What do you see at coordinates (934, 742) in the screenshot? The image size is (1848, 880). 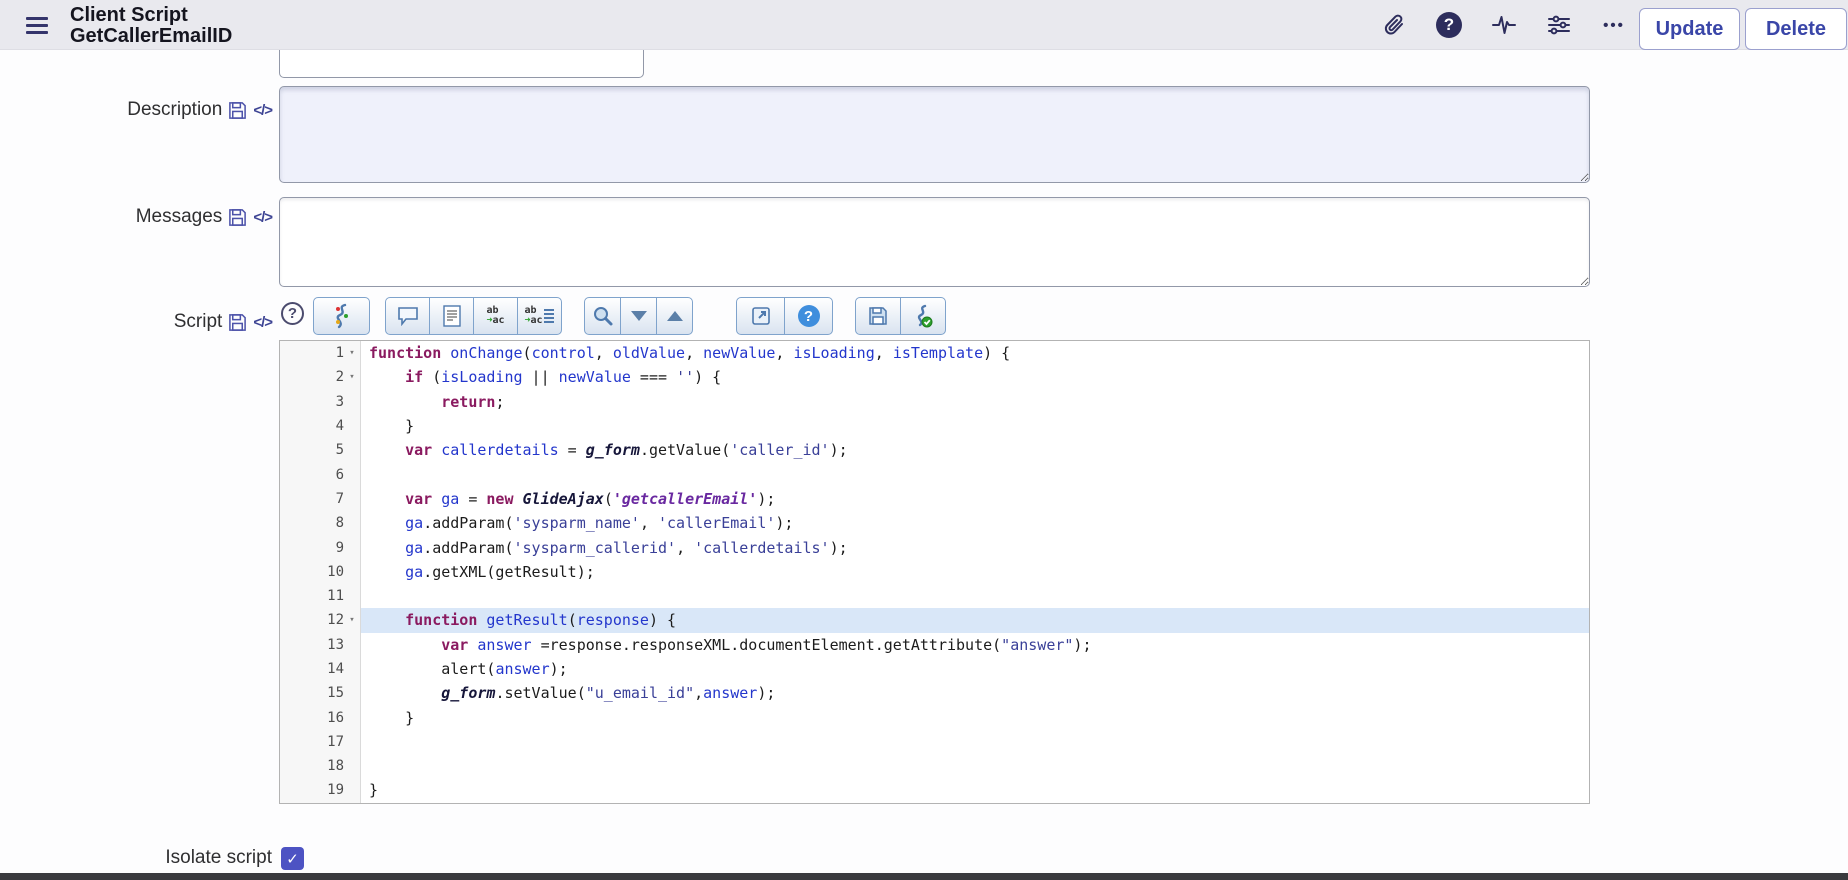 I see `code-line: 17` at bounding box center [934, 742].